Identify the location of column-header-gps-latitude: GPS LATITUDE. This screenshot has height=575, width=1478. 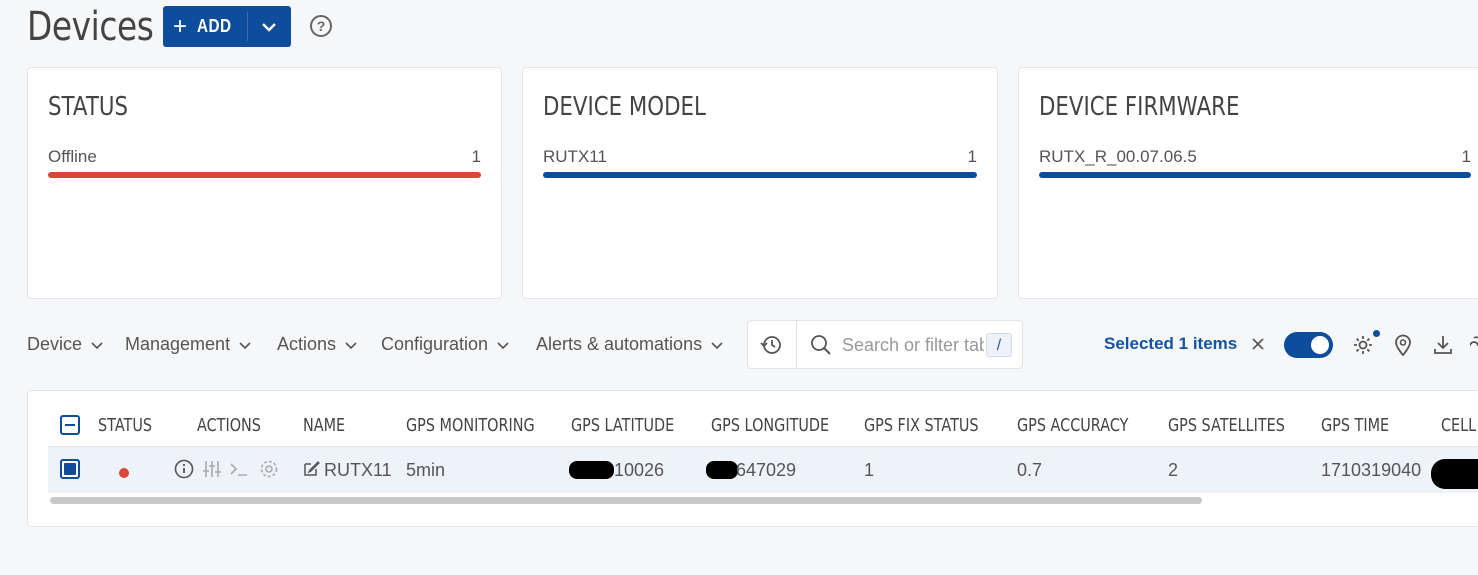
(622, 425).